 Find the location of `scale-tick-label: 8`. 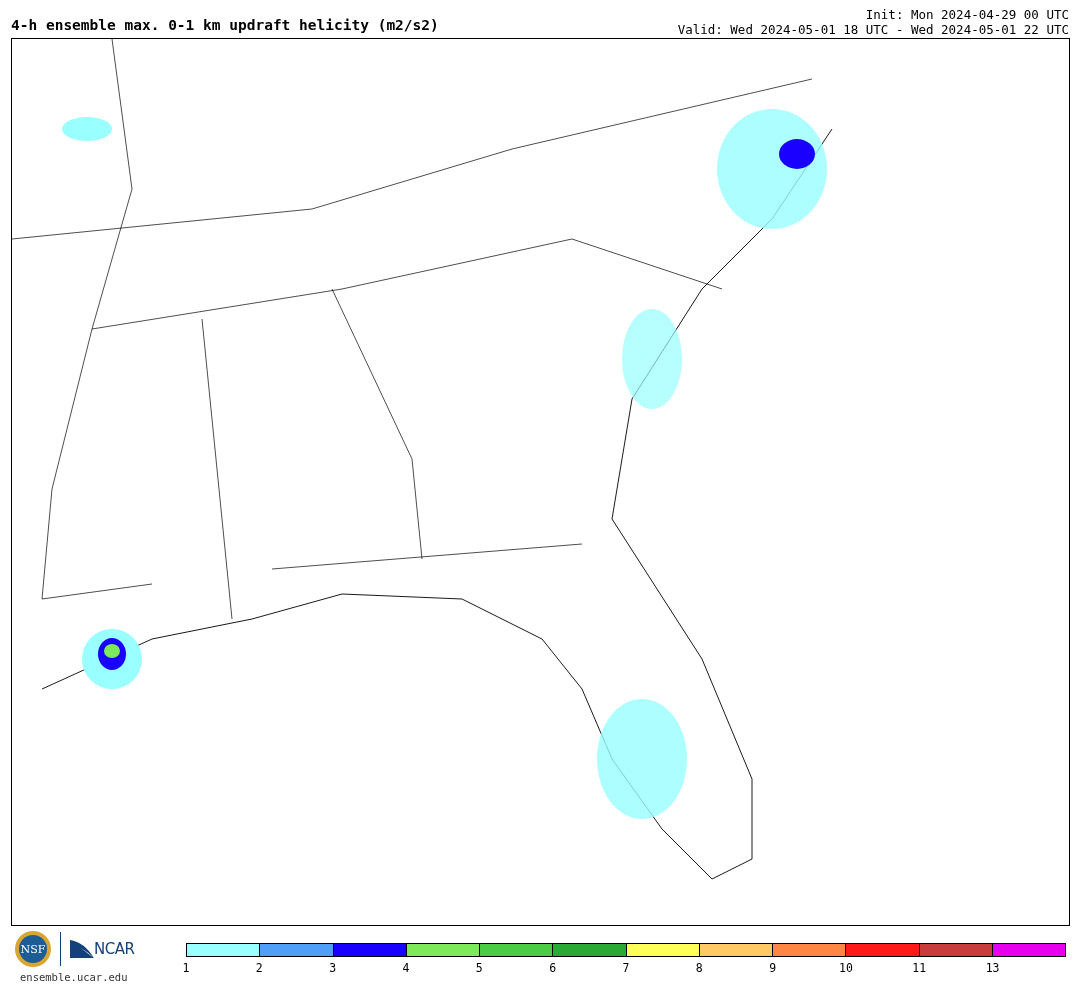

scale-tick-label: 8 is located at coordinates (699, 968).